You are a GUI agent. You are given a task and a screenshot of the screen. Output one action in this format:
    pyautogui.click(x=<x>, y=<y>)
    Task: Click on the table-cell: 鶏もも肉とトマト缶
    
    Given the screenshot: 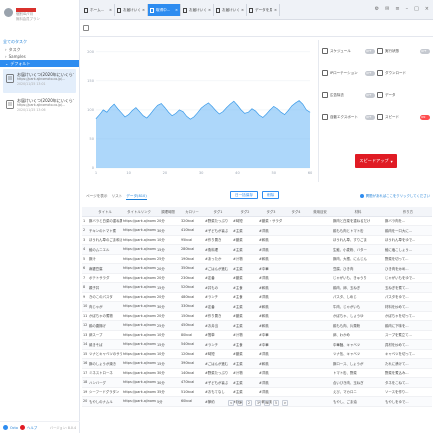 What is the action you would take?
    pyautogui.click(x=358, y=230)
    